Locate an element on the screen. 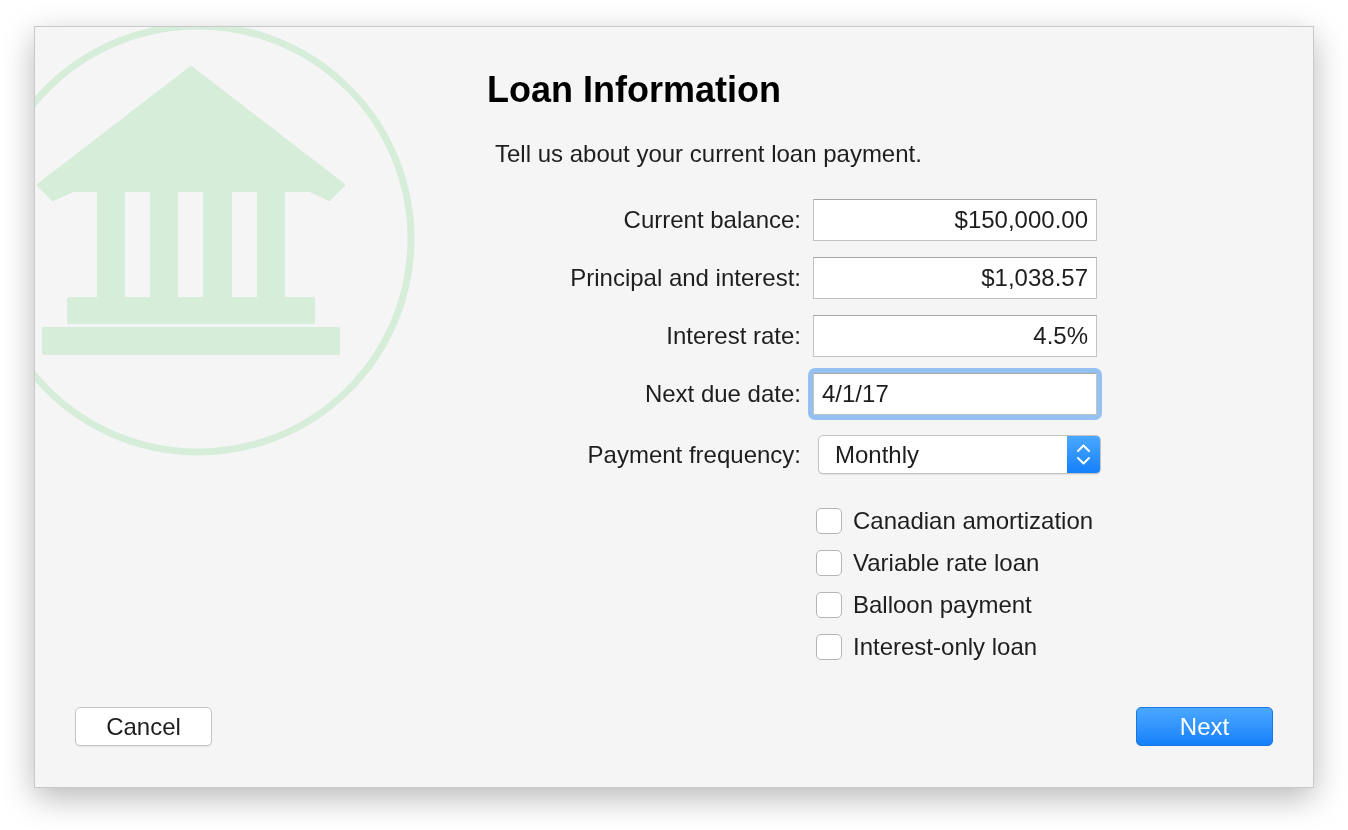  checkbox-label: Balloon payment is located at coordinates (942, 605).